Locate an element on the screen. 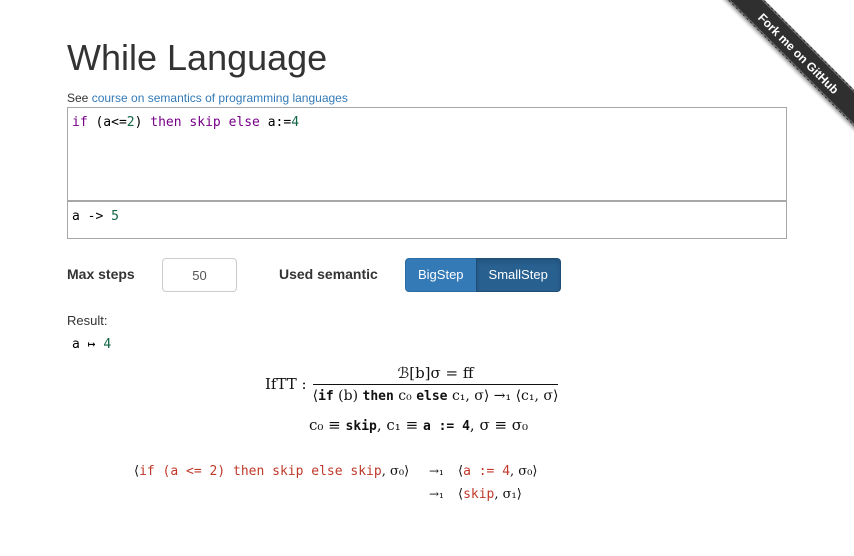 This screenshot has width=854, height=556. semantic-toggle: BigStep SmallStep is located at coordinates (483, 275).